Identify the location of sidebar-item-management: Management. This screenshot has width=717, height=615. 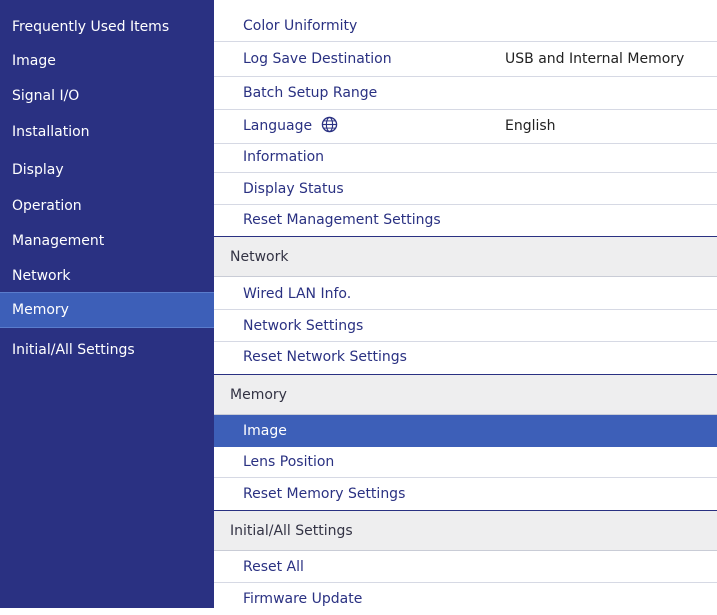
(107, 241).